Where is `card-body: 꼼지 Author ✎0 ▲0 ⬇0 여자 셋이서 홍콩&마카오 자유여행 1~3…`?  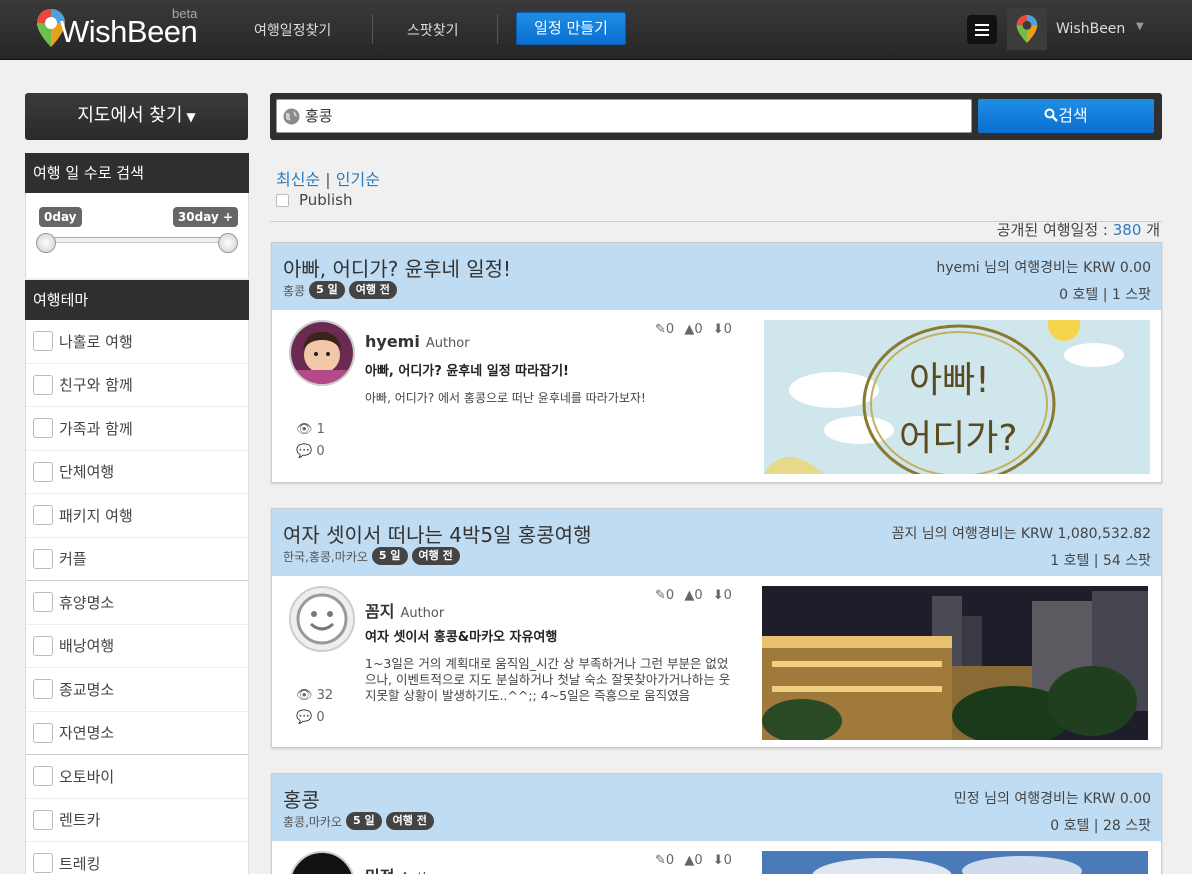 card-body: 꼼지 Author ✎0 ▲0 ⬇0 여자 셋이서 홍콩&마카오 자유여행 1~3… is located at coordinates (716, 663).